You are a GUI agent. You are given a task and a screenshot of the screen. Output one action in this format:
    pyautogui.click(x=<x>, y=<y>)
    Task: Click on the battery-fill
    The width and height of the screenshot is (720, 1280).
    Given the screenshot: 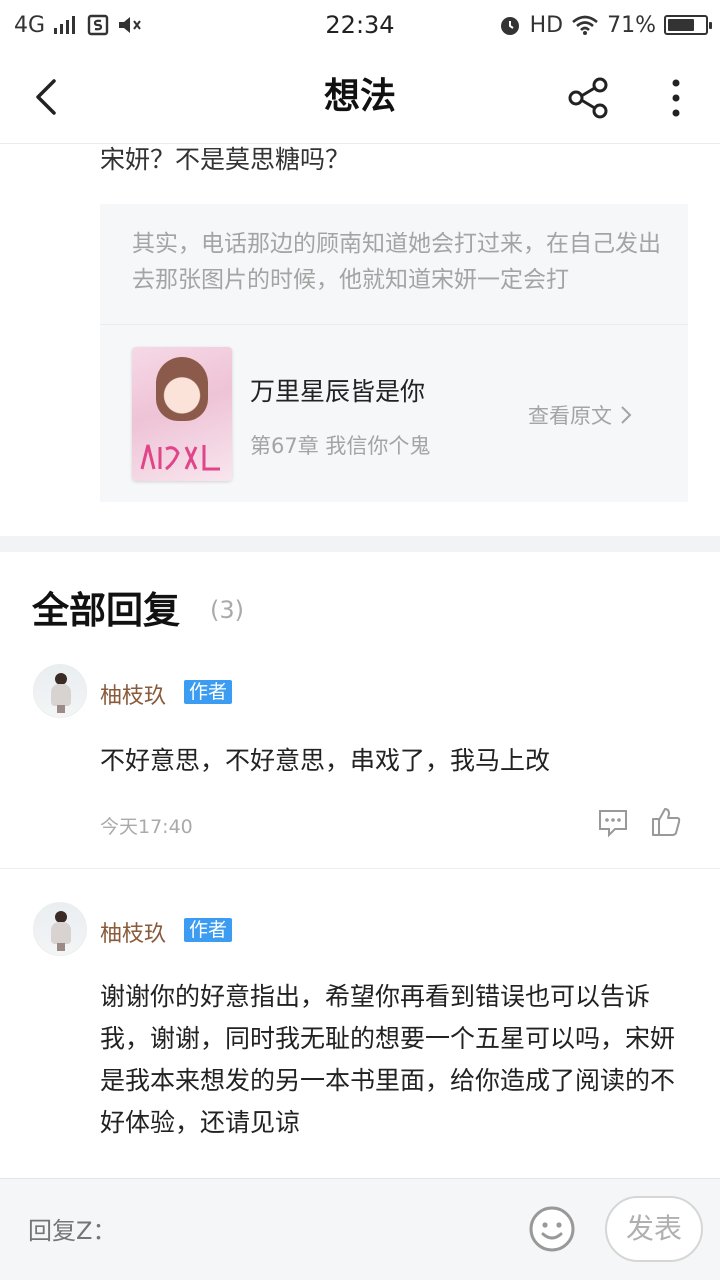 What is the action you would take?
    pyautogui.click(x=681, y=25)
    